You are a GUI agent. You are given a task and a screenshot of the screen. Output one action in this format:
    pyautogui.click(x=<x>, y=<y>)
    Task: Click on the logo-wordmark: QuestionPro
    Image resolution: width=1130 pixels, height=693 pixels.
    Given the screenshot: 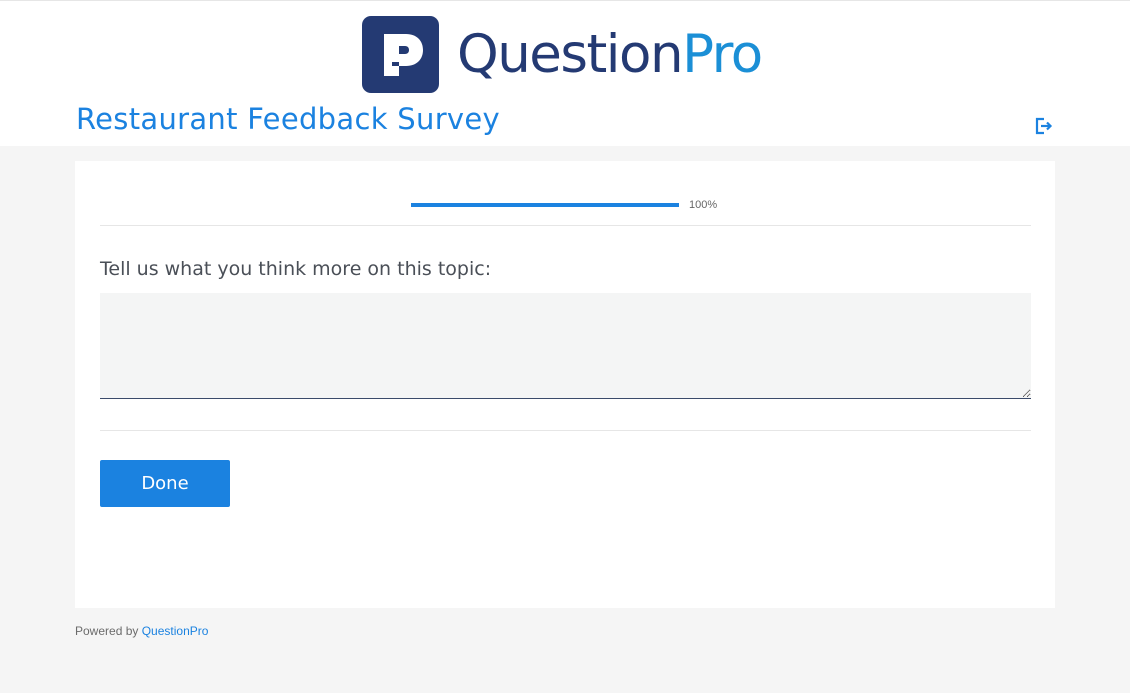 What is the action you would take?
    pyautogui.click(x=610, y=54)
    